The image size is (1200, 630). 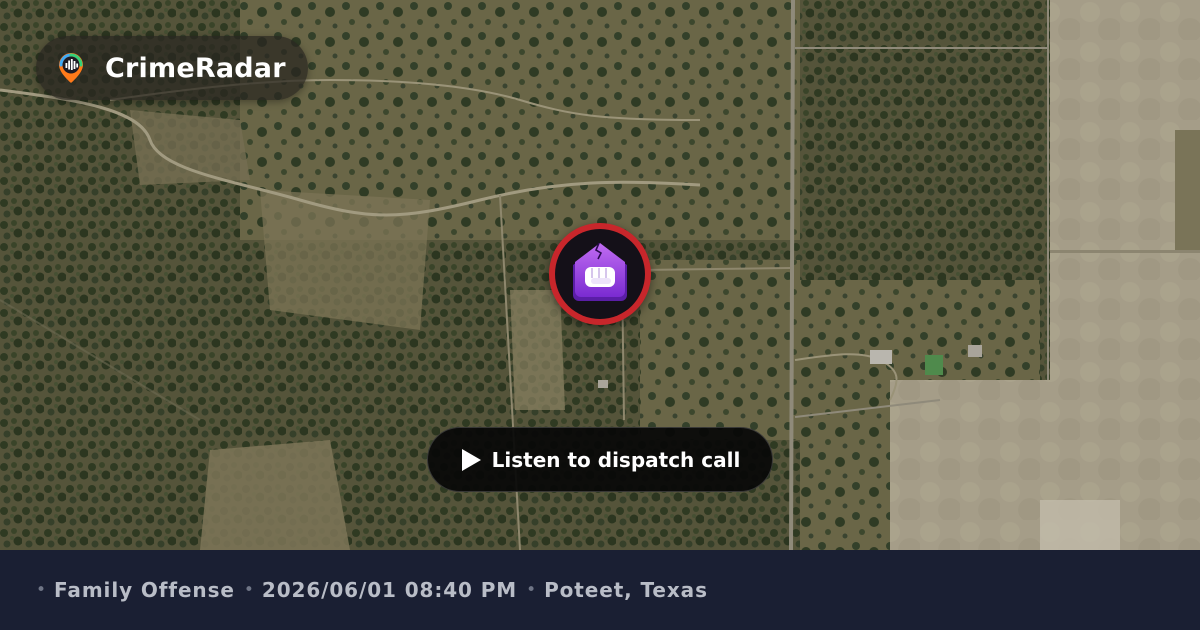 I want to click on crimeradar-logo-icon, so click(x=71, y=68).